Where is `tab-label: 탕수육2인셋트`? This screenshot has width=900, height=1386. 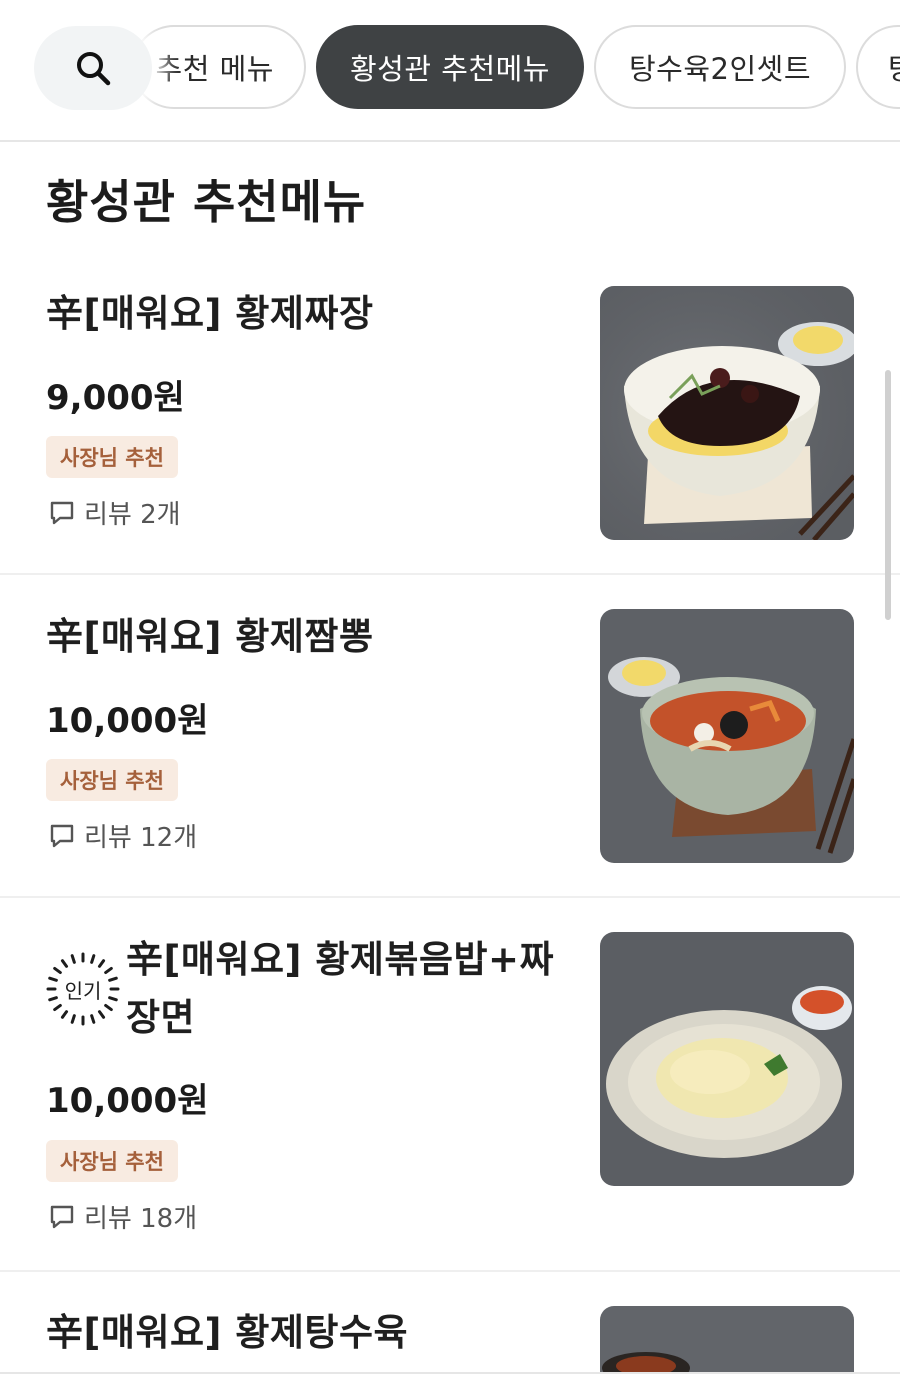
tab-label: 탕수육2인셋트 is located at coordinates (720, 69).